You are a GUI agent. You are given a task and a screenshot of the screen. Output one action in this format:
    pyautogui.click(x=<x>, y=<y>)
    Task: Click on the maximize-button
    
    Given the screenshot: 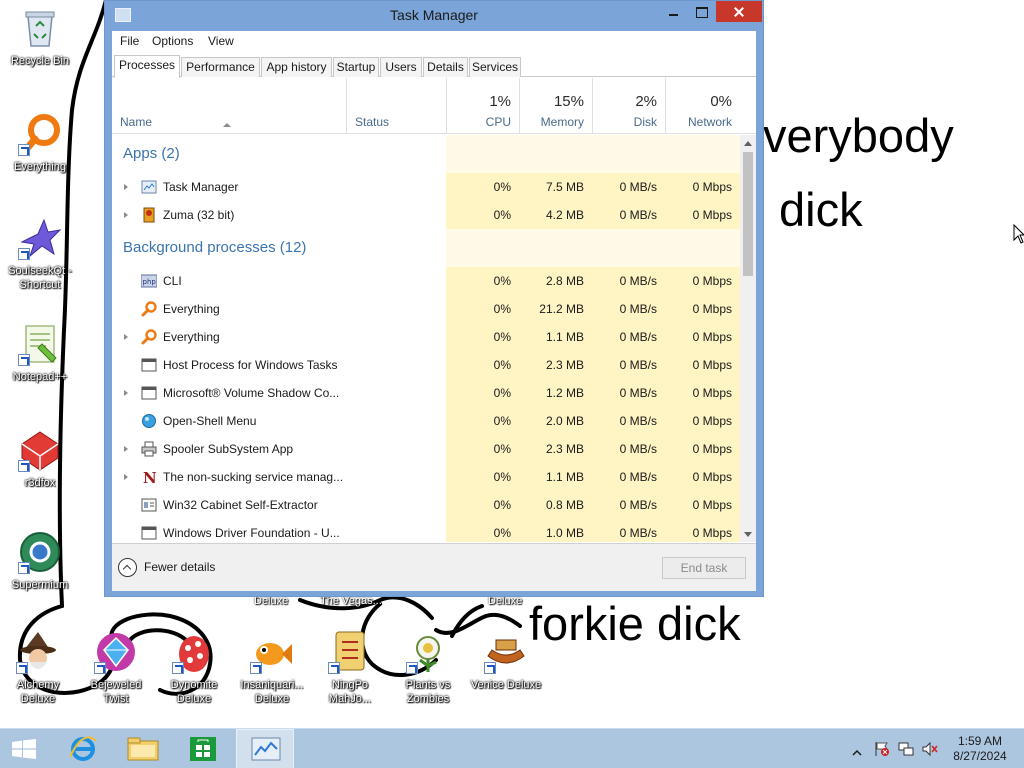 What is the action you would take?
    pyautogui.click(x=701, y=11)
    